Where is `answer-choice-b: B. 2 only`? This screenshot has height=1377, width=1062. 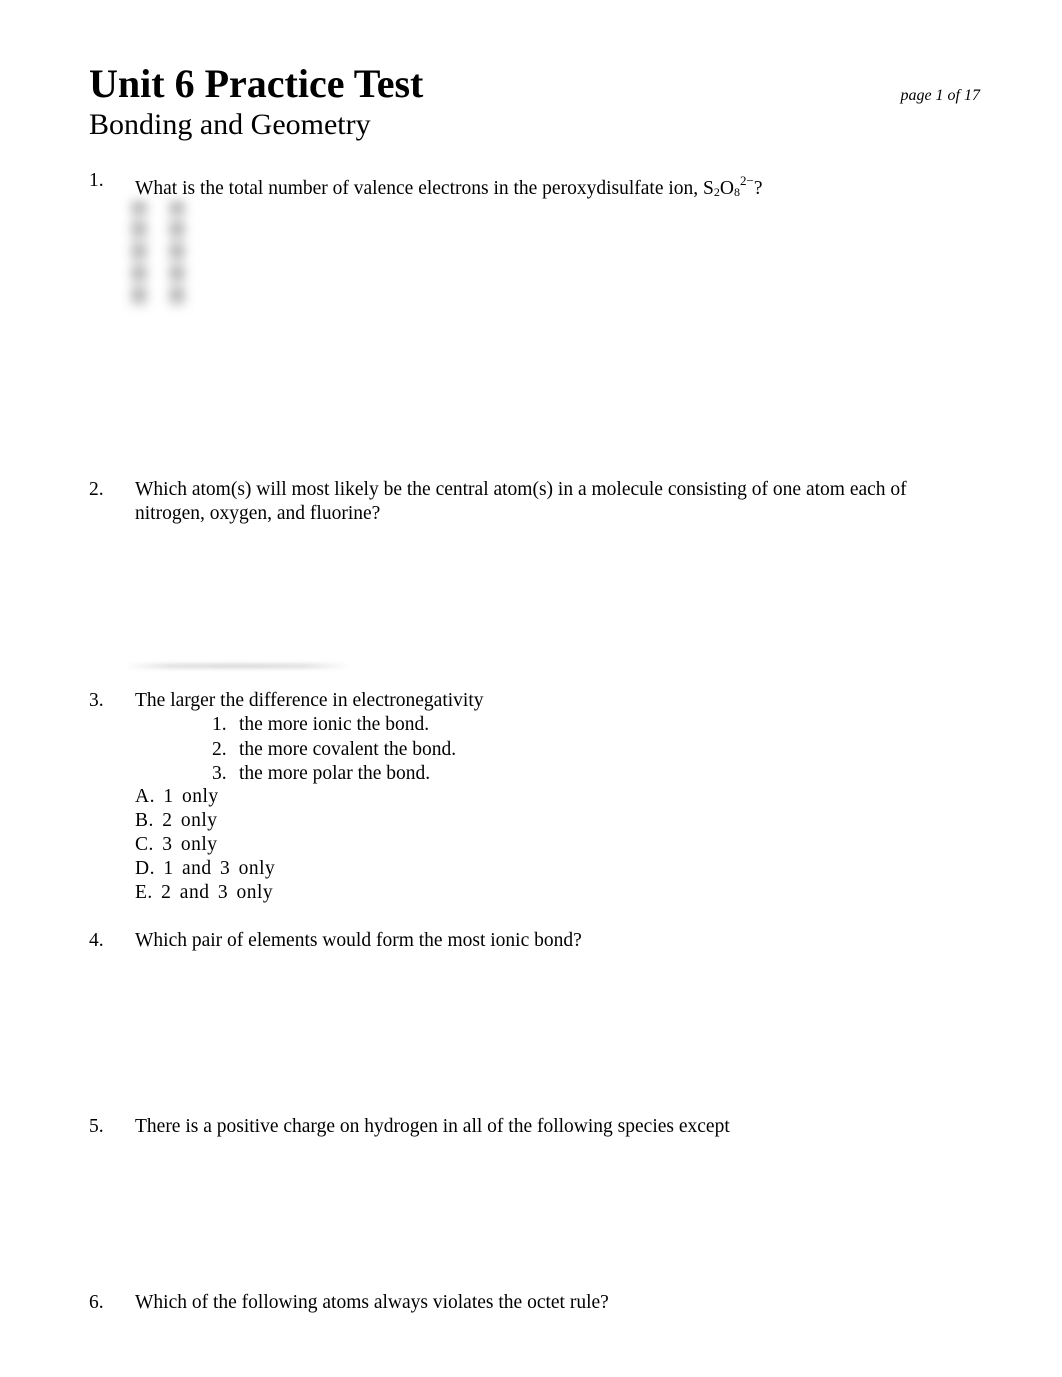 answer-choice-b: B. 2 only is located at coordinates (176, 820).